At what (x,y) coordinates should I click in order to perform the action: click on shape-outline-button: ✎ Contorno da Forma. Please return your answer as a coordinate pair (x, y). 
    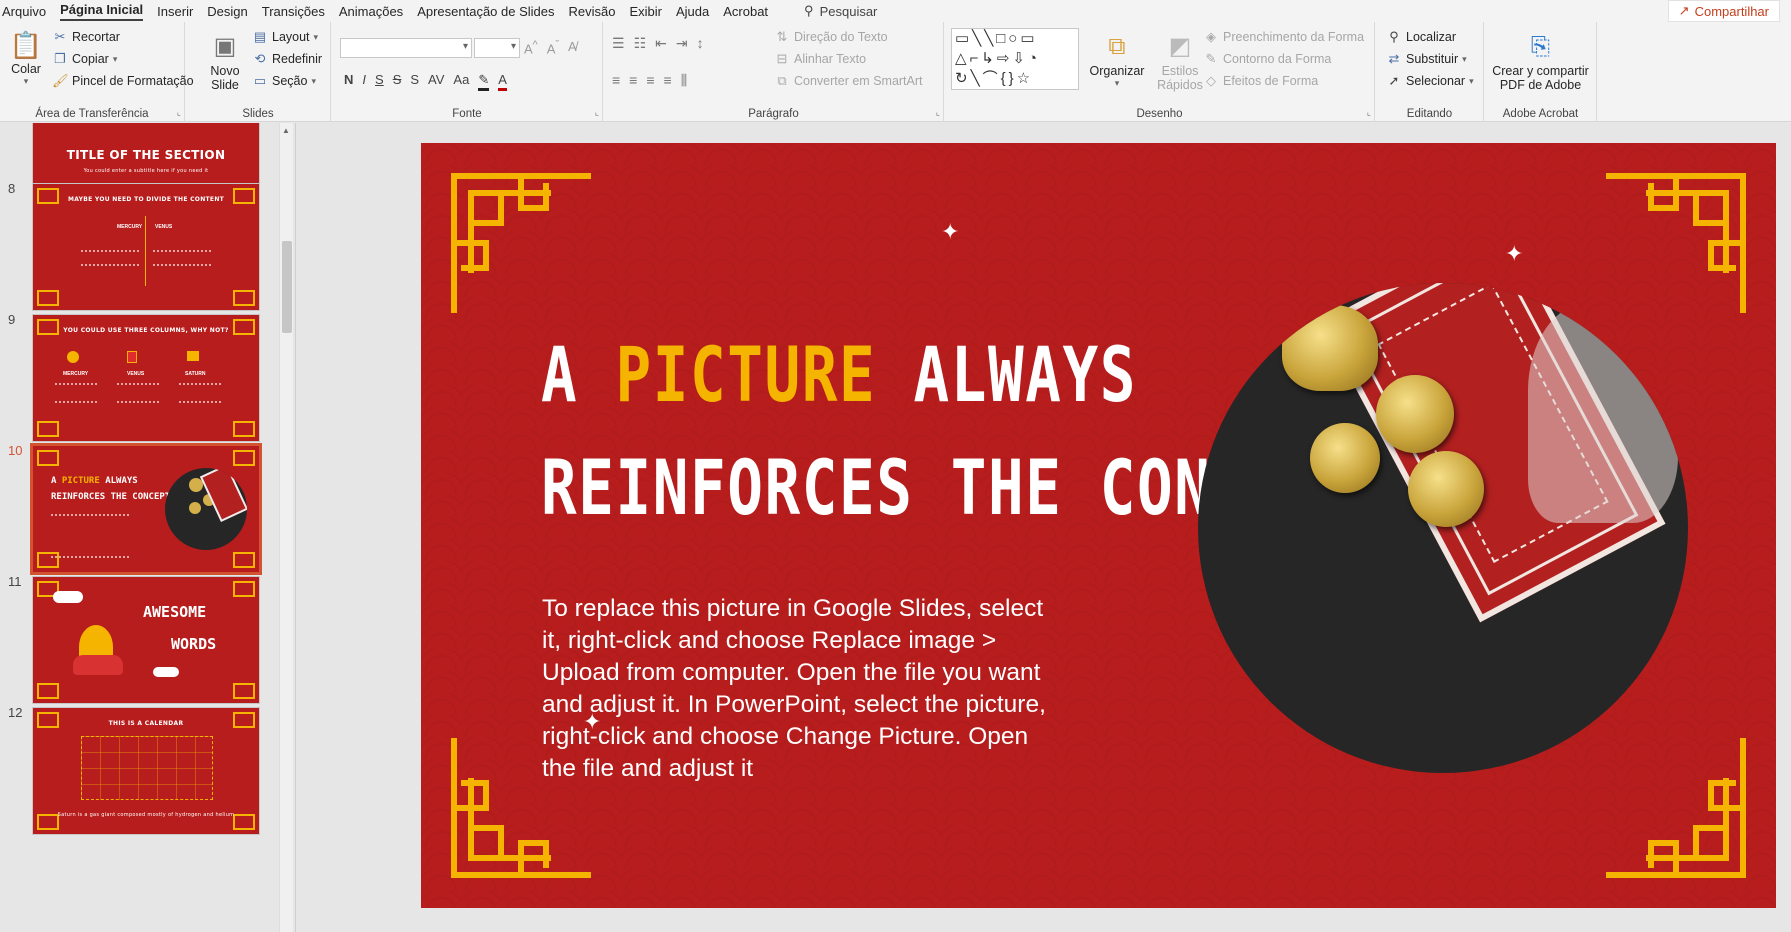
    Looking at the image, I should click on (1267, 59).